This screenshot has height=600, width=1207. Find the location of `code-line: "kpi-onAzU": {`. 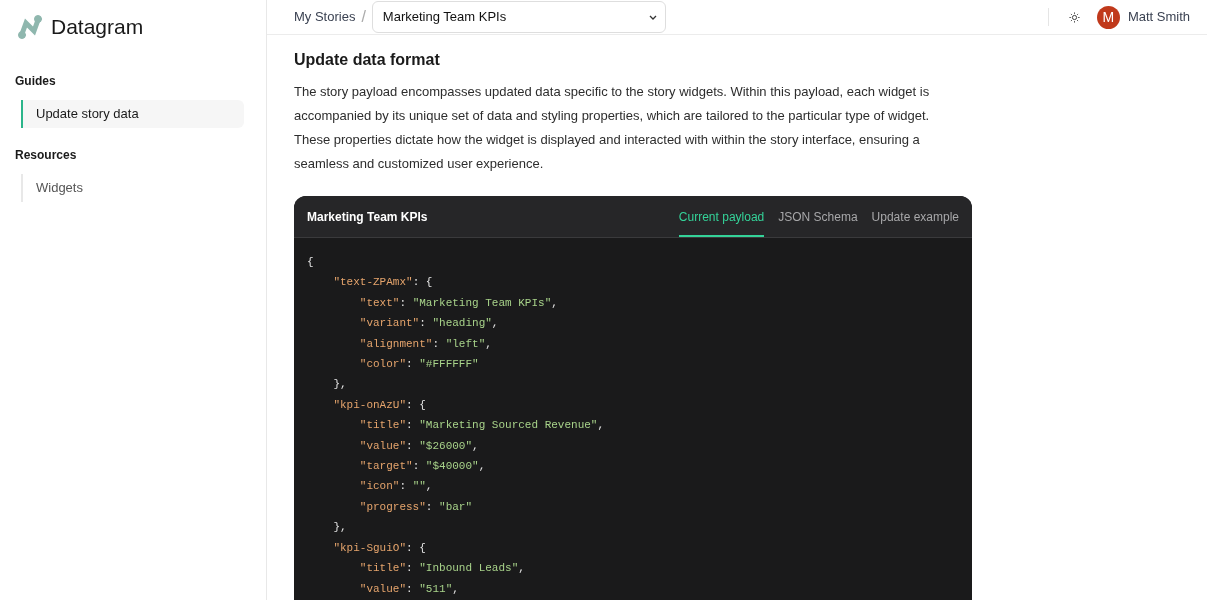

code-line: "kpi-onAzU": { is located at coordinates (379, 405).